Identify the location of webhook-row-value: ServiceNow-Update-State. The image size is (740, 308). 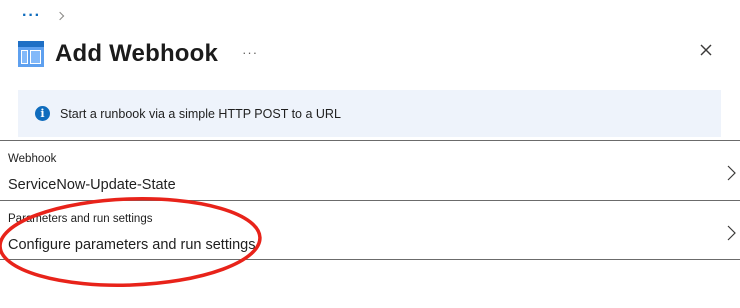
(92, 185).